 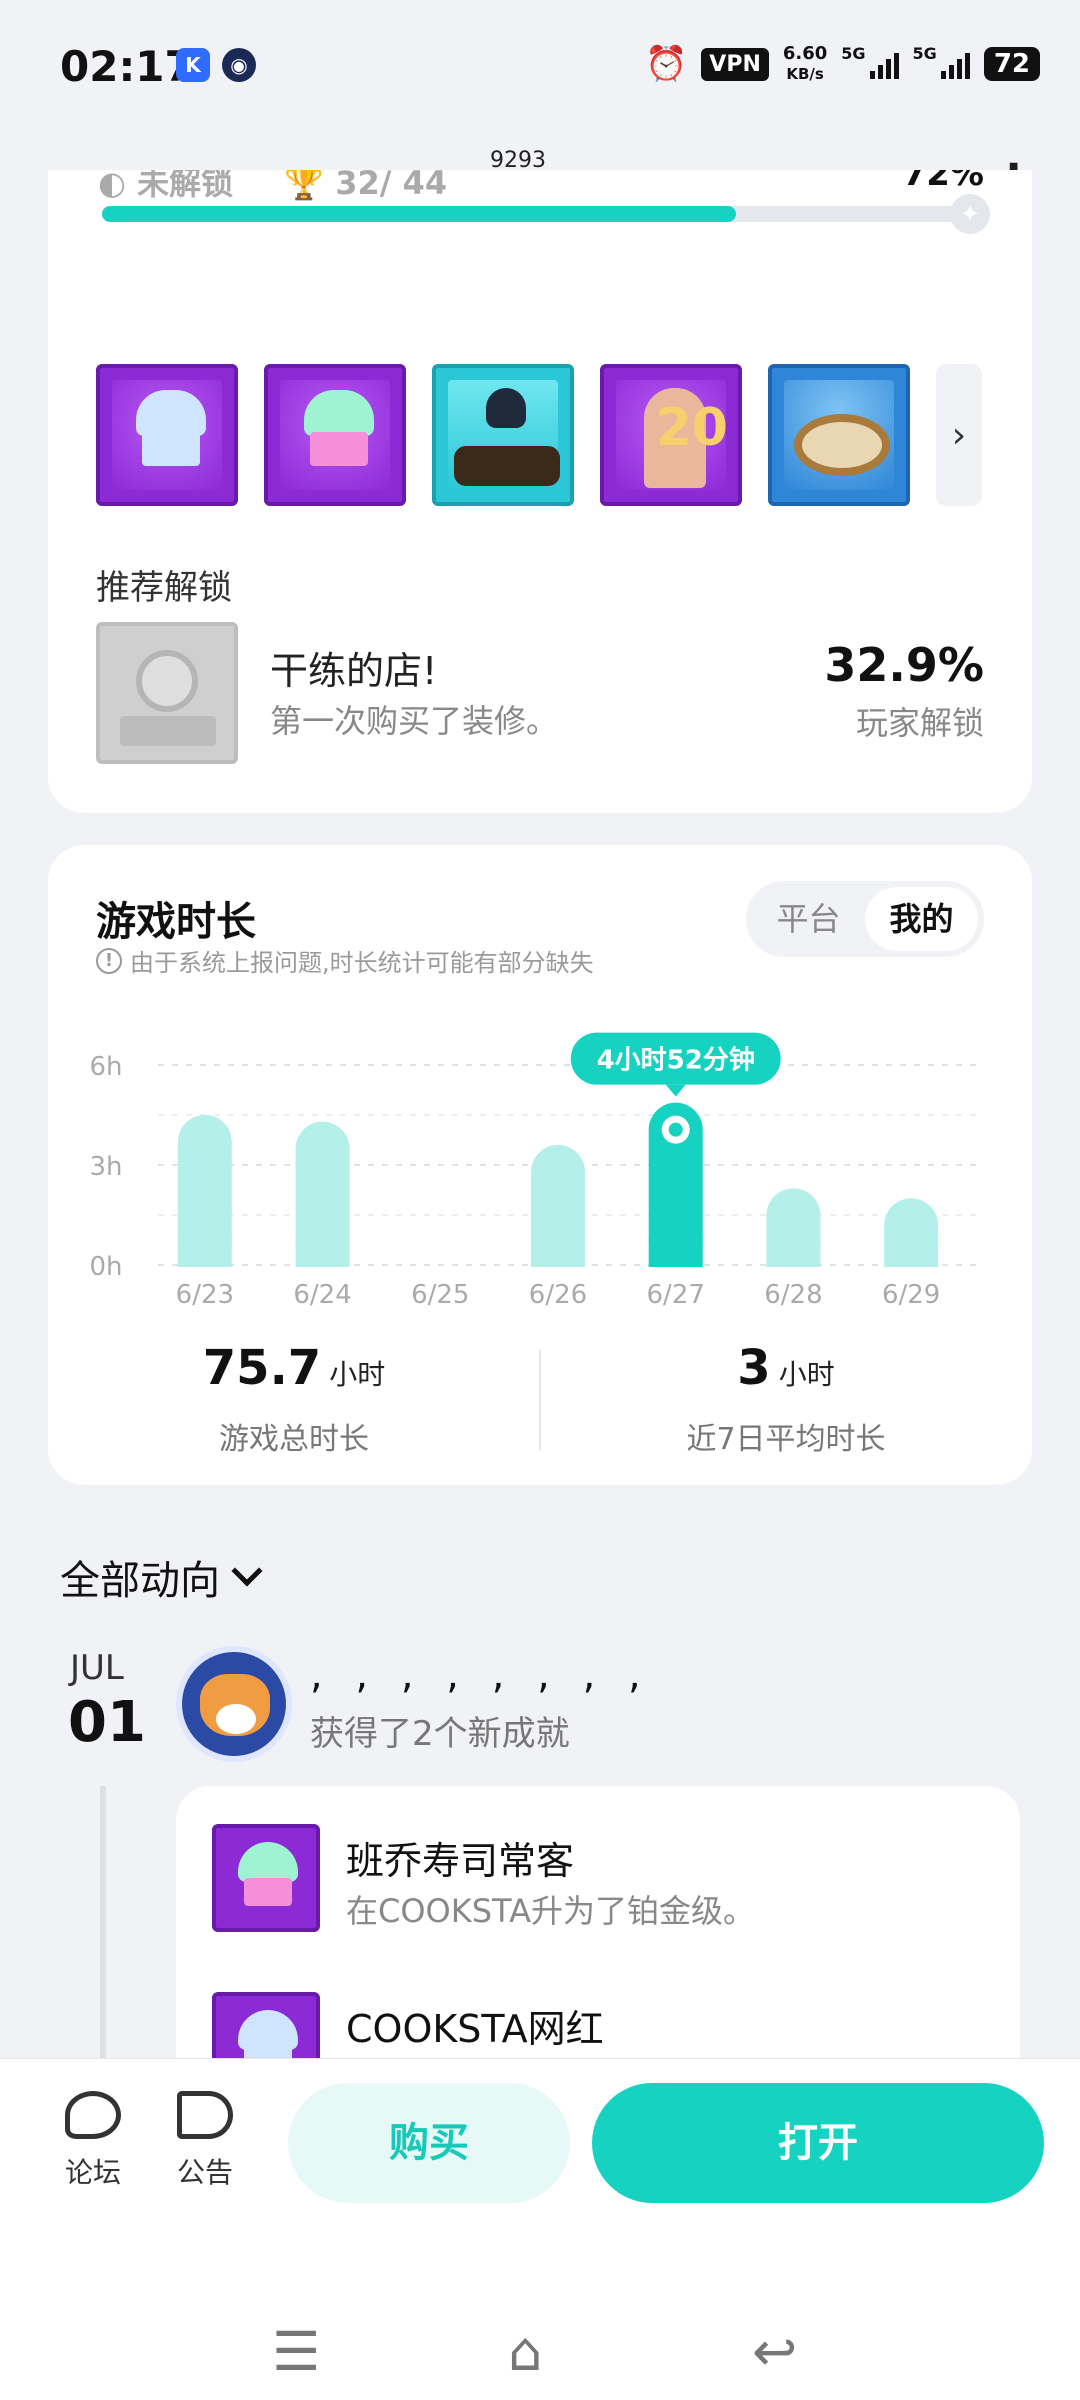 I want to click on x-tick-label: 6/25, so click(x=440, y=1295).